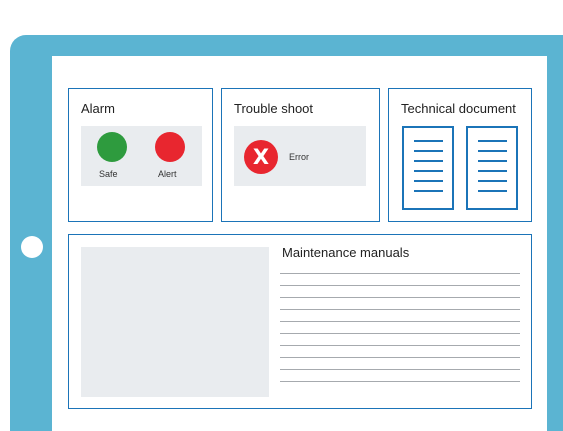 The height and width of the screenshot is (431, 563). What do you see at coordinates (167, 174) in the screenshot?
I see `alert-label: Alert` at bounding box center [167, 174].